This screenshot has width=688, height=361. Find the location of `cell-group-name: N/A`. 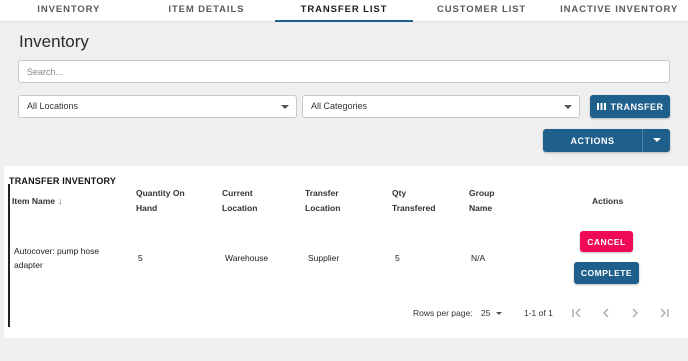

cell-group-name: N/A is located at coordinates (478, 258).